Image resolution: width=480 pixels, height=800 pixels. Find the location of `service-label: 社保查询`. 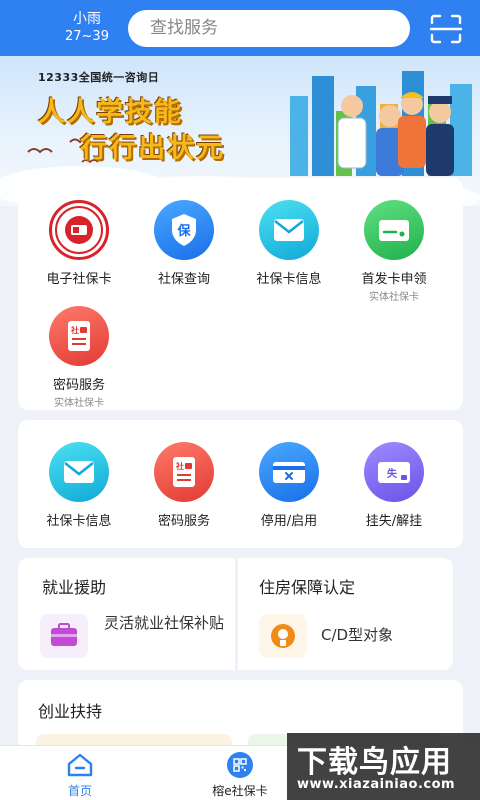

service-label: 社保查询 is located at coordinates (183, 279).